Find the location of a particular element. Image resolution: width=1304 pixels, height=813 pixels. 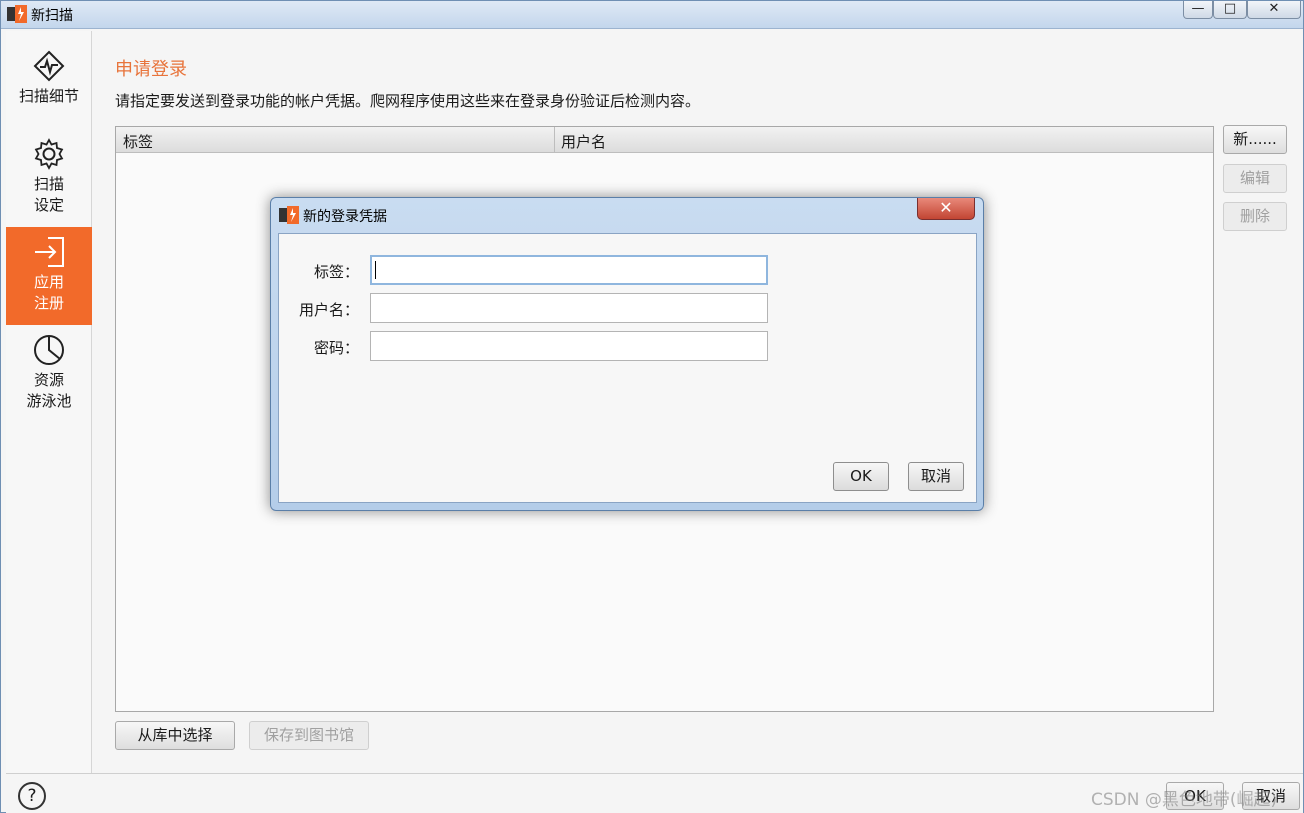

sidebar-item-label: 扫描细节 is located at coordinates (48, 96).